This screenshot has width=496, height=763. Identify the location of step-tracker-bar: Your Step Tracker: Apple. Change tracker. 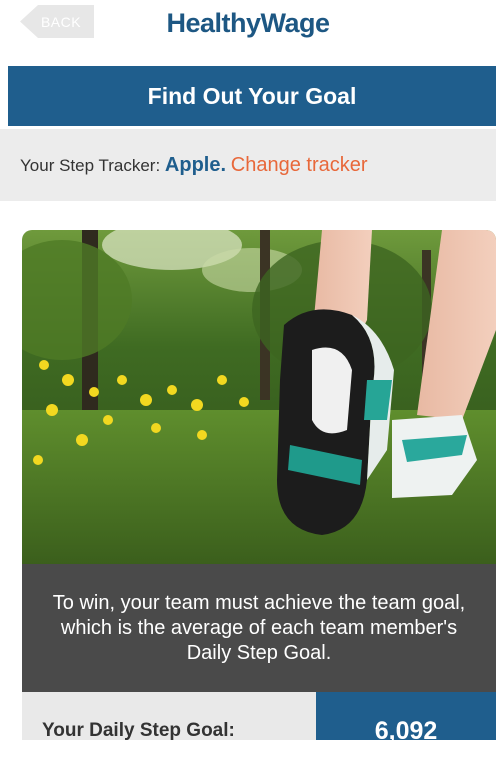
(248, 165).